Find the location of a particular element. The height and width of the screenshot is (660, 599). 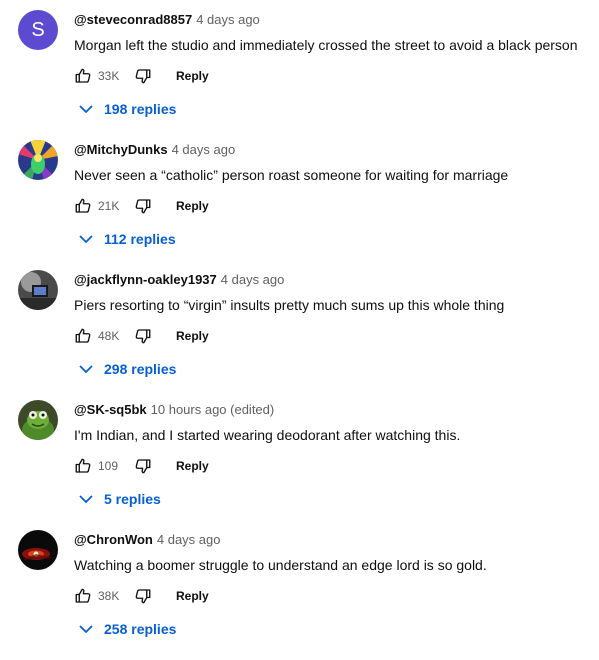

comment-author: @jackflynn-oakley1937 is located at coordinates (145, 279).